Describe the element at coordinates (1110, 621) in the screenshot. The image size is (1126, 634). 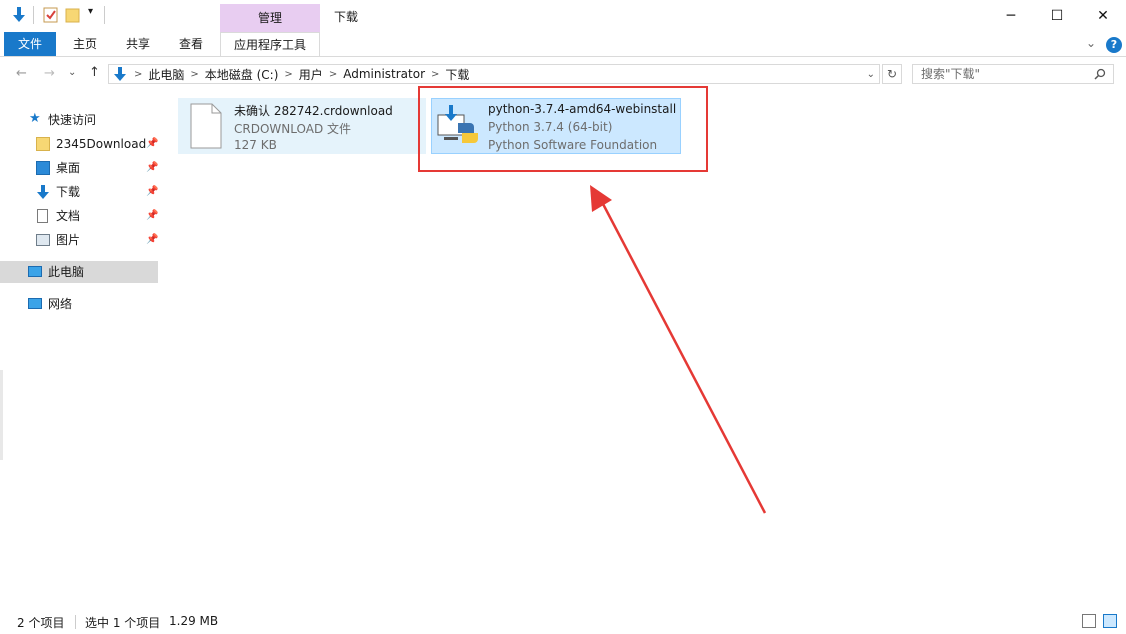
I see `large-icons-view-icon` at that location.